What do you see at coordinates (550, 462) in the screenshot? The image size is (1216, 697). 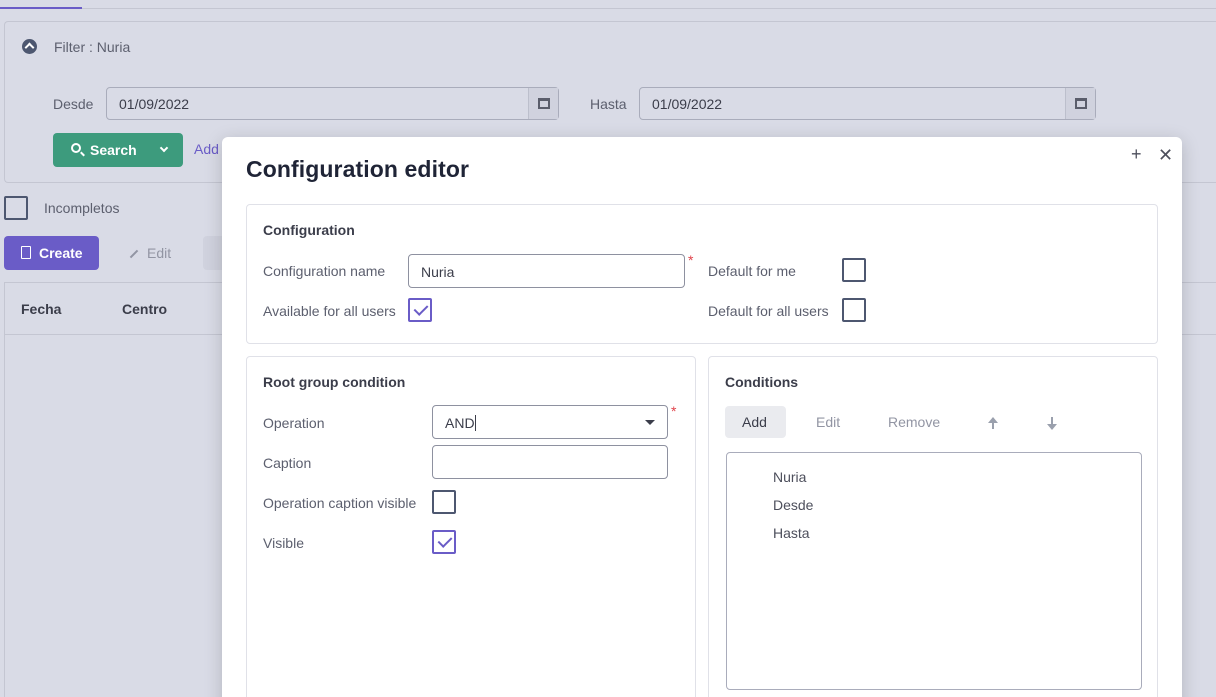 I see `caption-input` at bounding box center [550, 462].